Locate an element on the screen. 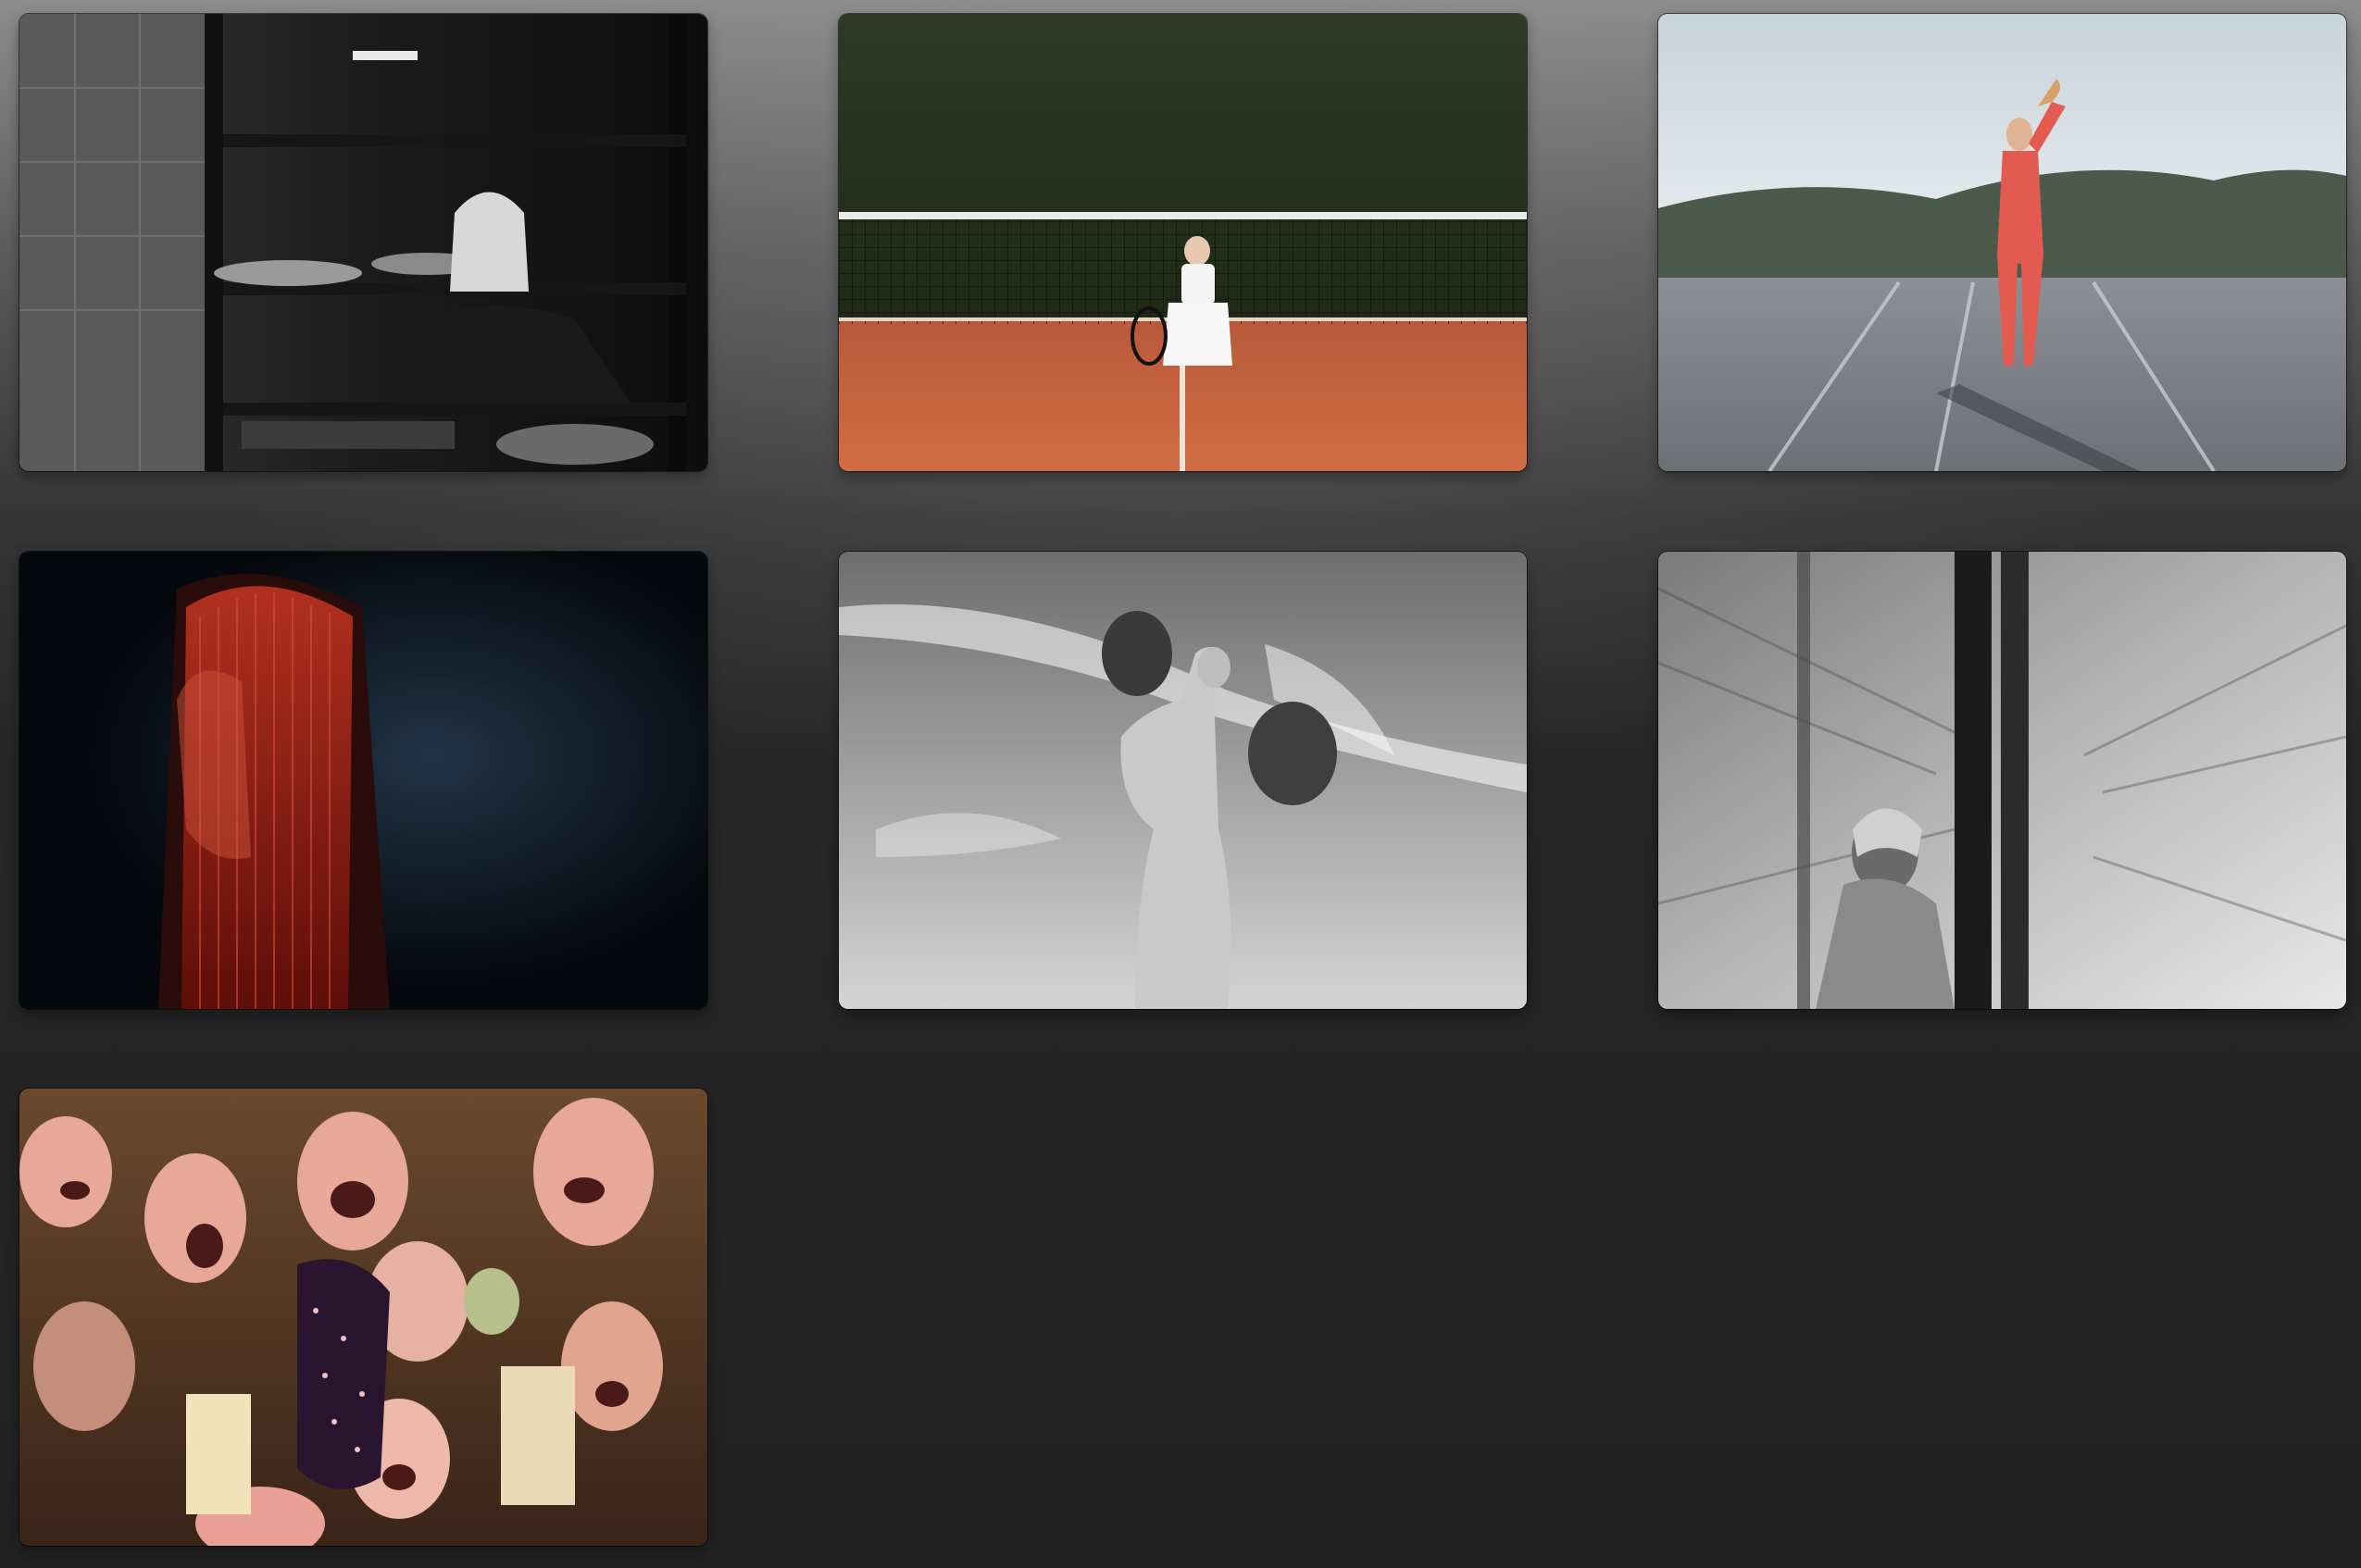 The image size is (2361, 1568). tennis-court-photo-icon is located at coordinates (1183, 242).